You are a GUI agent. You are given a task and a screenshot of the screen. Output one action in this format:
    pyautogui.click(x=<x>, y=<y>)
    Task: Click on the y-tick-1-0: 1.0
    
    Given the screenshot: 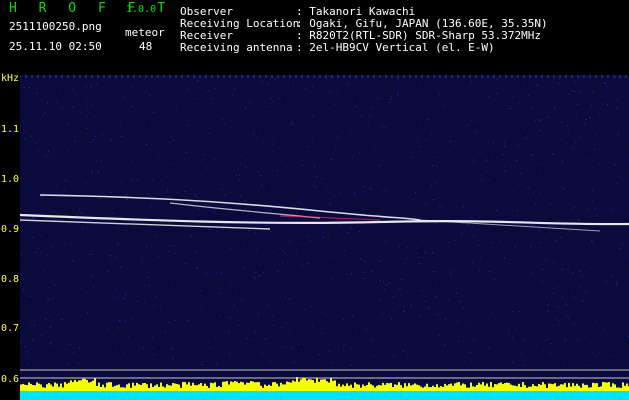 What is the action you would take?
    pyautogui.click(x=10, y=179)
    